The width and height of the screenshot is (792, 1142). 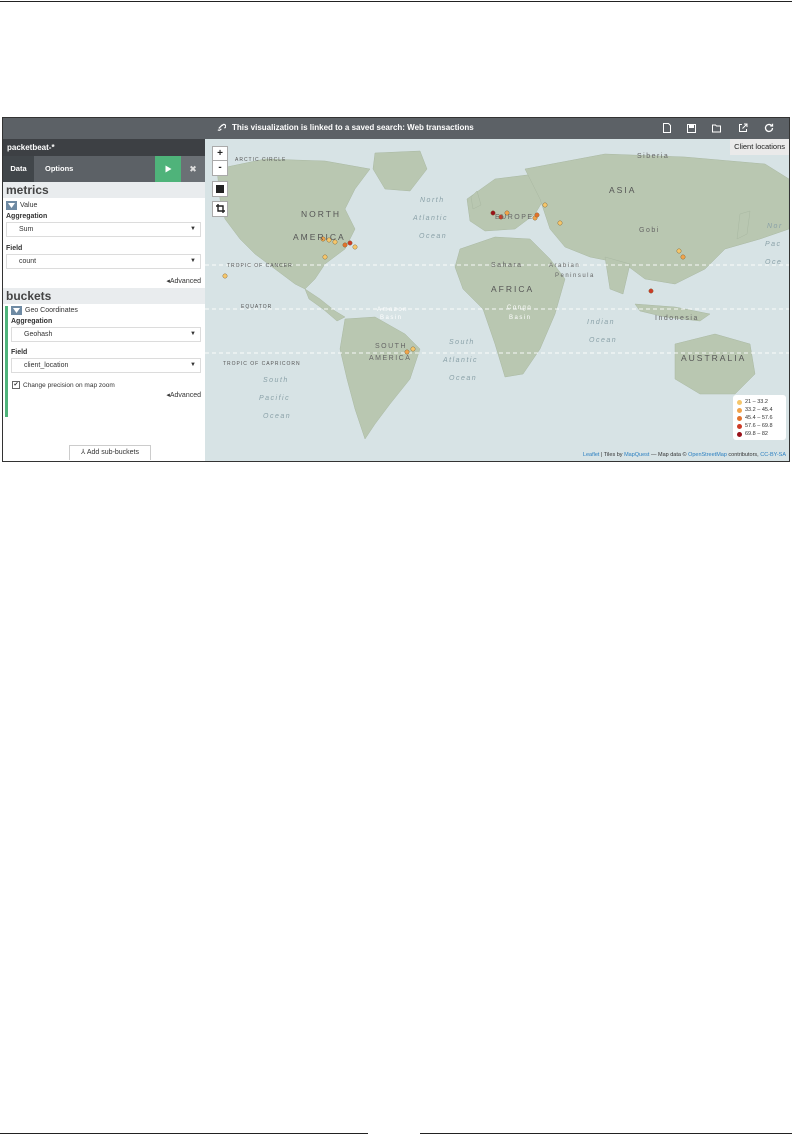 What do you see at coordinates (38, 334) in the screenshot?
I see `bucket-aggregation-value: Geohash` at bounding box center [38, 334].